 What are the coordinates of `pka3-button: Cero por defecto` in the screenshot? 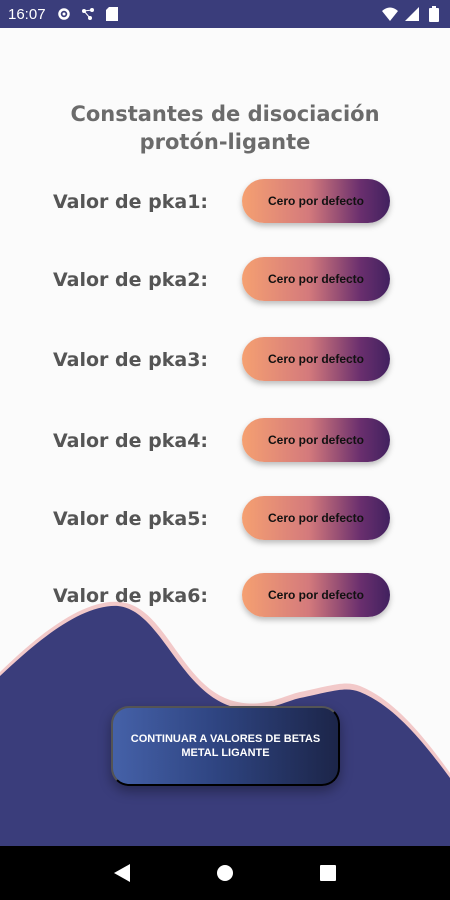 It's located at (316, 359).